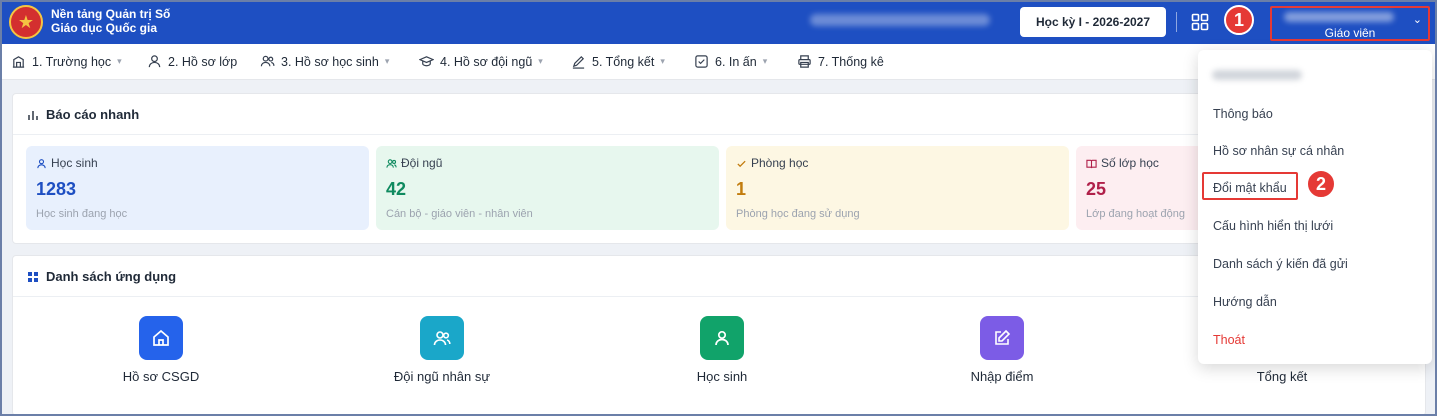 This screenshot has width=1437, height=416. Describe the element at coordinates (780, 163) in the screenshot. I see `stat-label: Phòng học` at that location.